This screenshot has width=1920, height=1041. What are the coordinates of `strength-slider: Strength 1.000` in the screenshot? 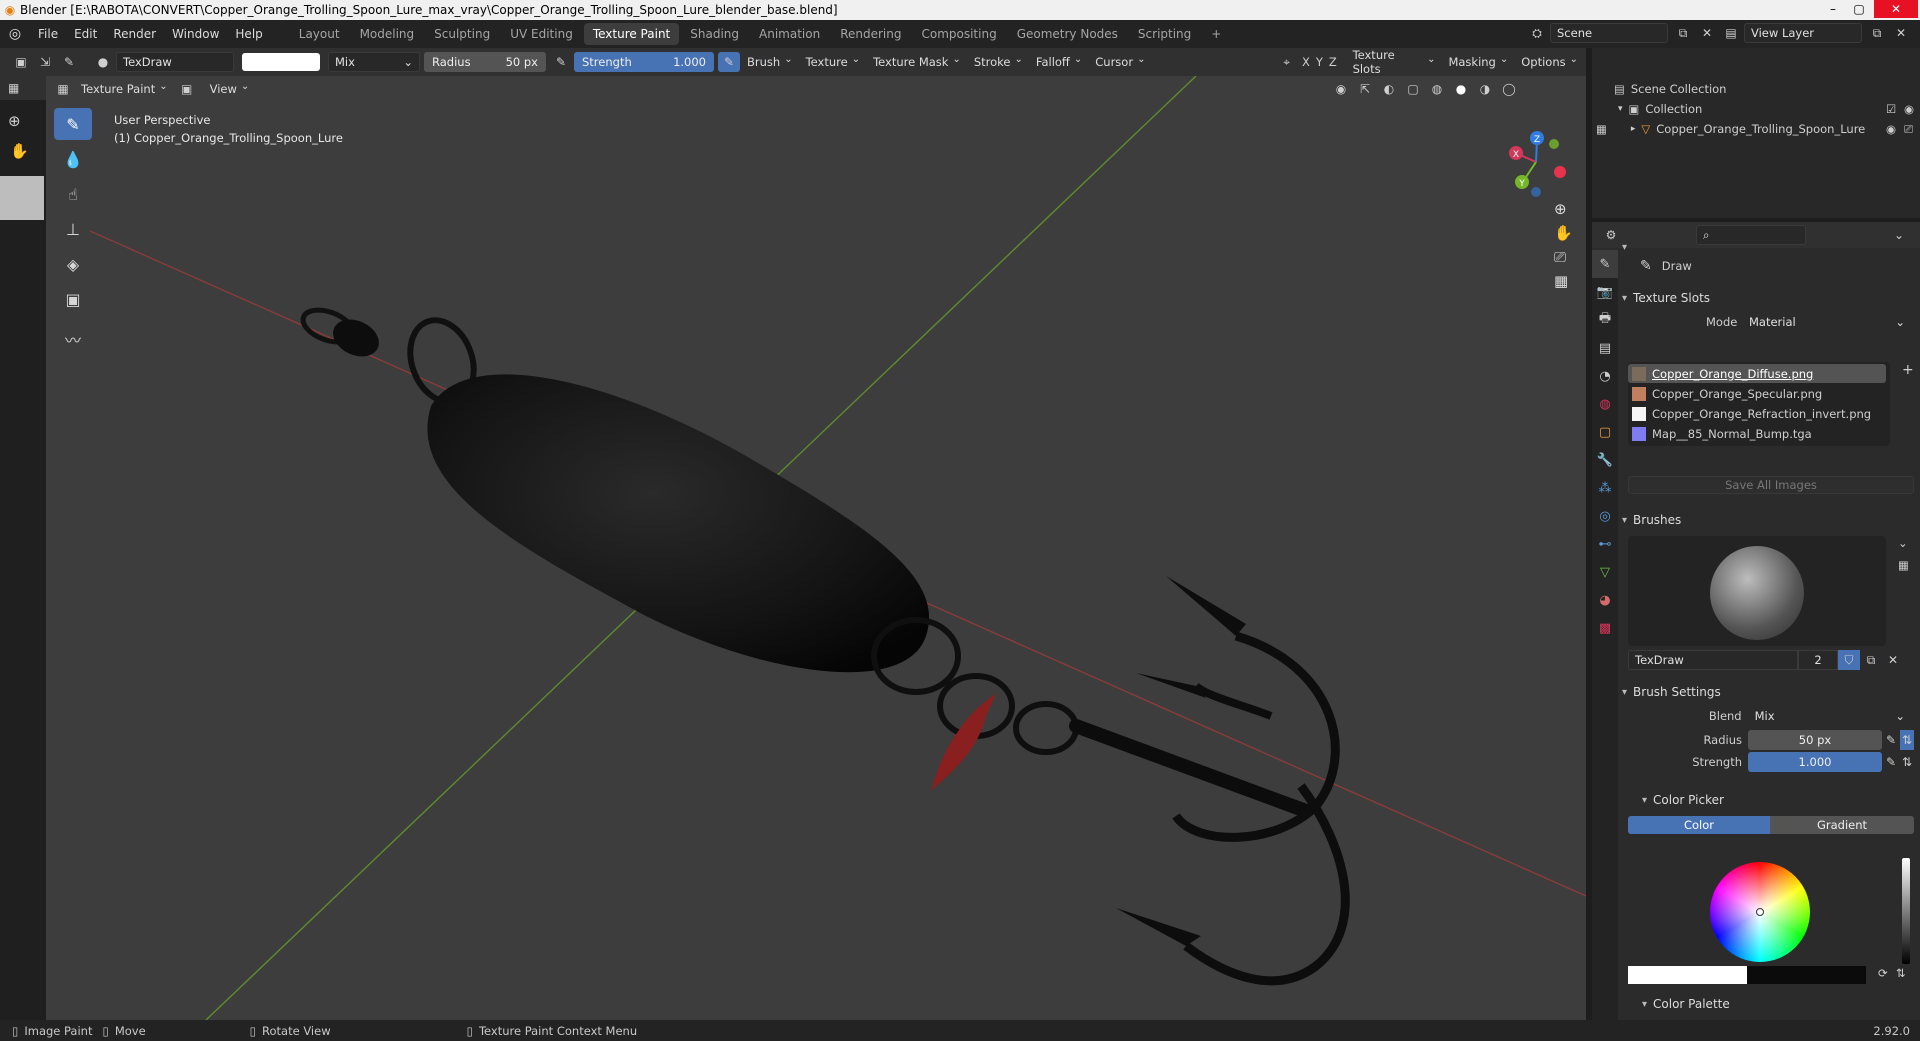 It's located at (644, 62).